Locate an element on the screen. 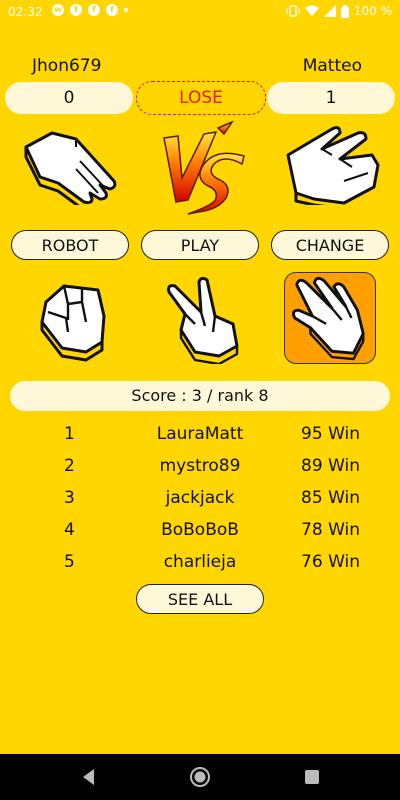 The image size is (400, 800). leaderboard-wins: 95 Win is located at coordinates (330, 434).